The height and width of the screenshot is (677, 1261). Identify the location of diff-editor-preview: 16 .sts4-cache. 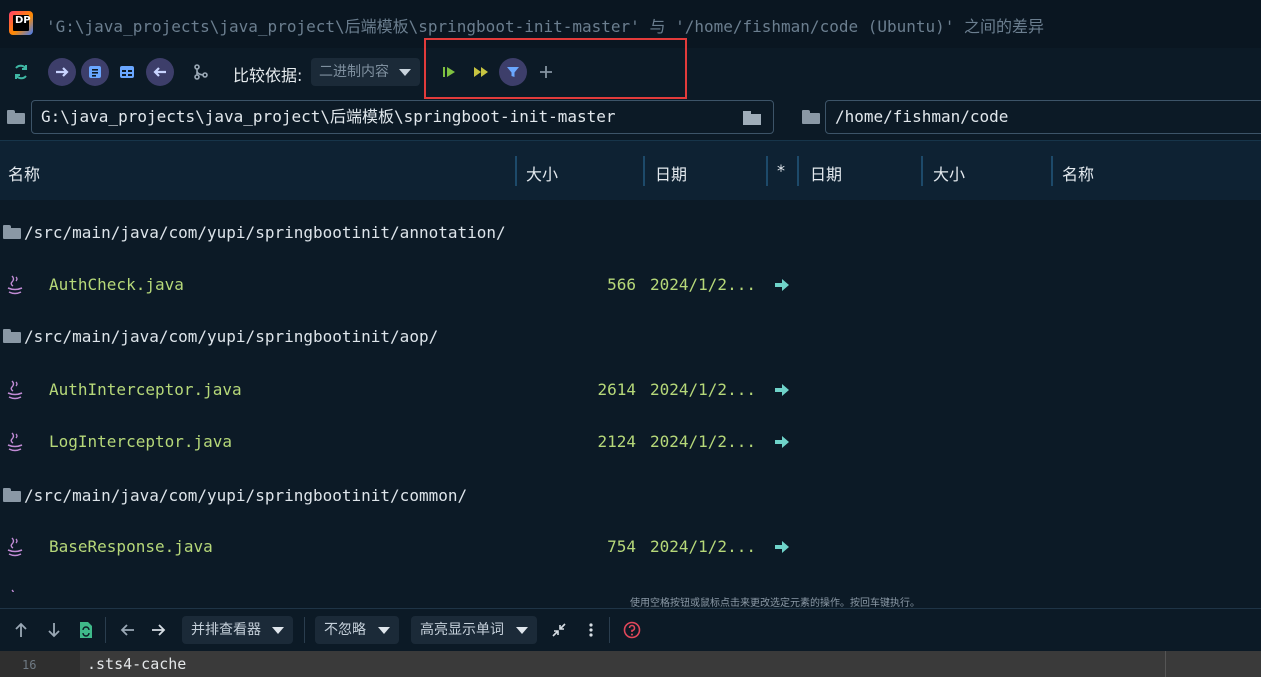
(630, 664).